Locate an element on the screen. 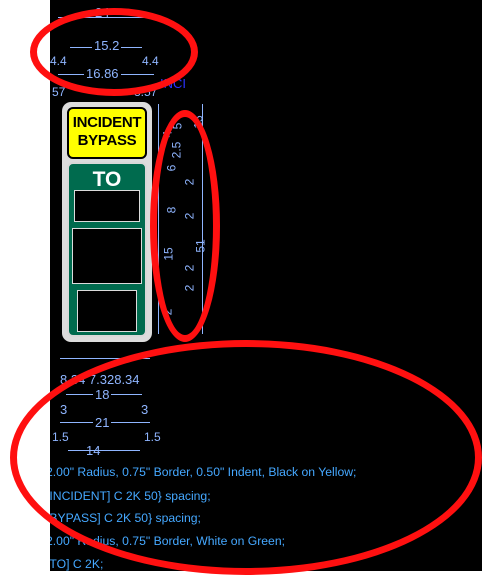  dim-left-offset: 57 is located at coordinates (59, 92).